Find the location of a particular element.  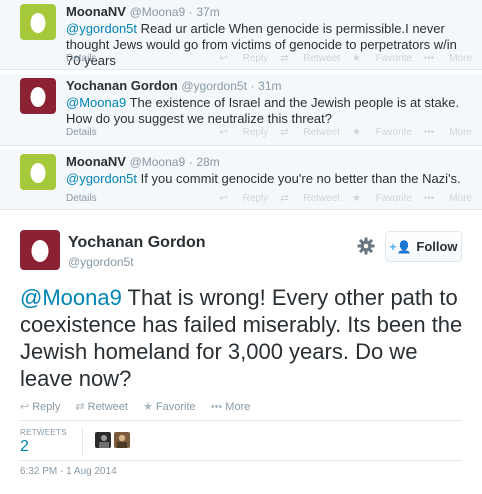

follow-label: Follow is located at coordinates (437, 246).